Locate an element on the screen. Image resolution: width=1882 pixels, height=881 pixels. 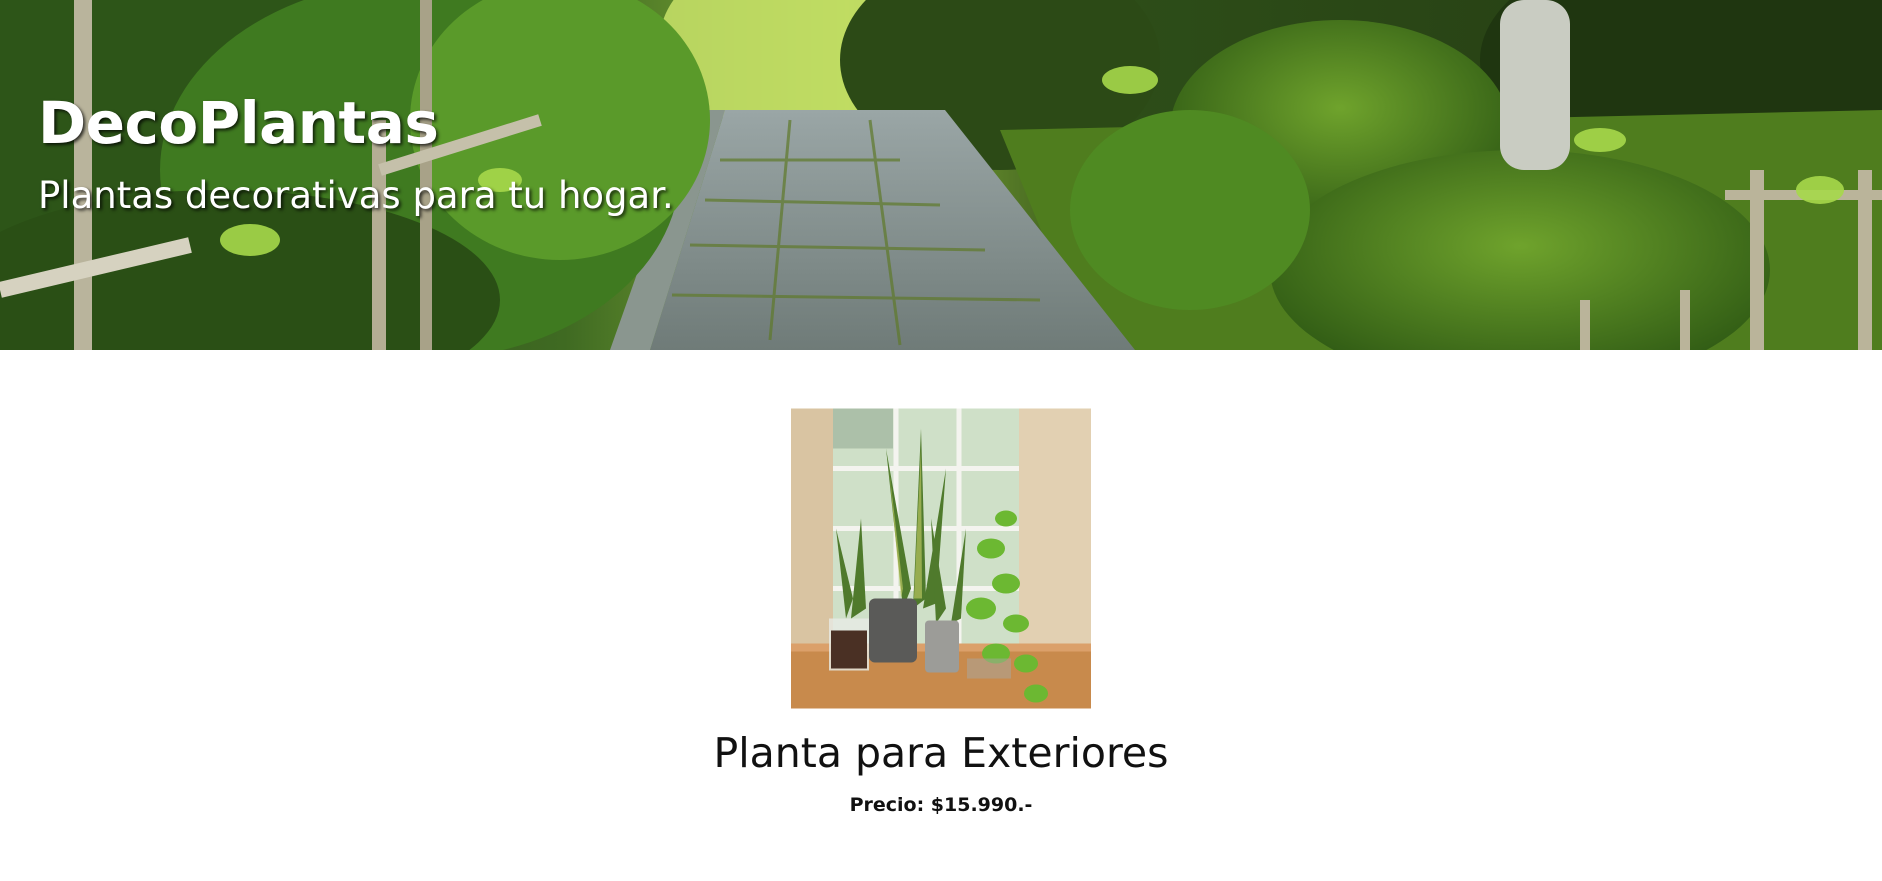
product-price: Precio: $15.990.- is located at coordinates (941, 805).